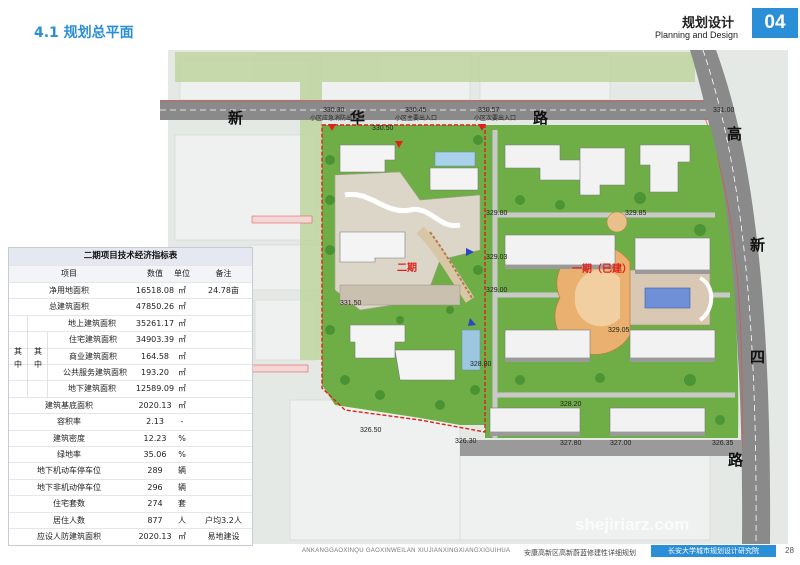 The height and width of the screenshot is (565, 800). I want to click on row-name-cell: 居住人数, so click(69, 520).